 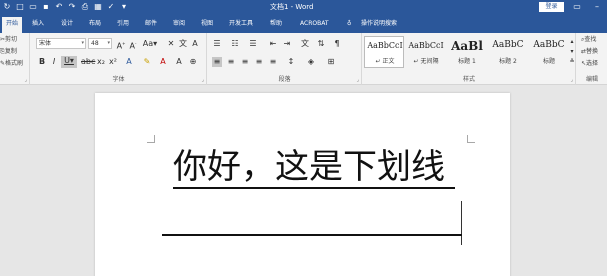 I want to click on select-button: ↖选择, so click(x=589, y=64).